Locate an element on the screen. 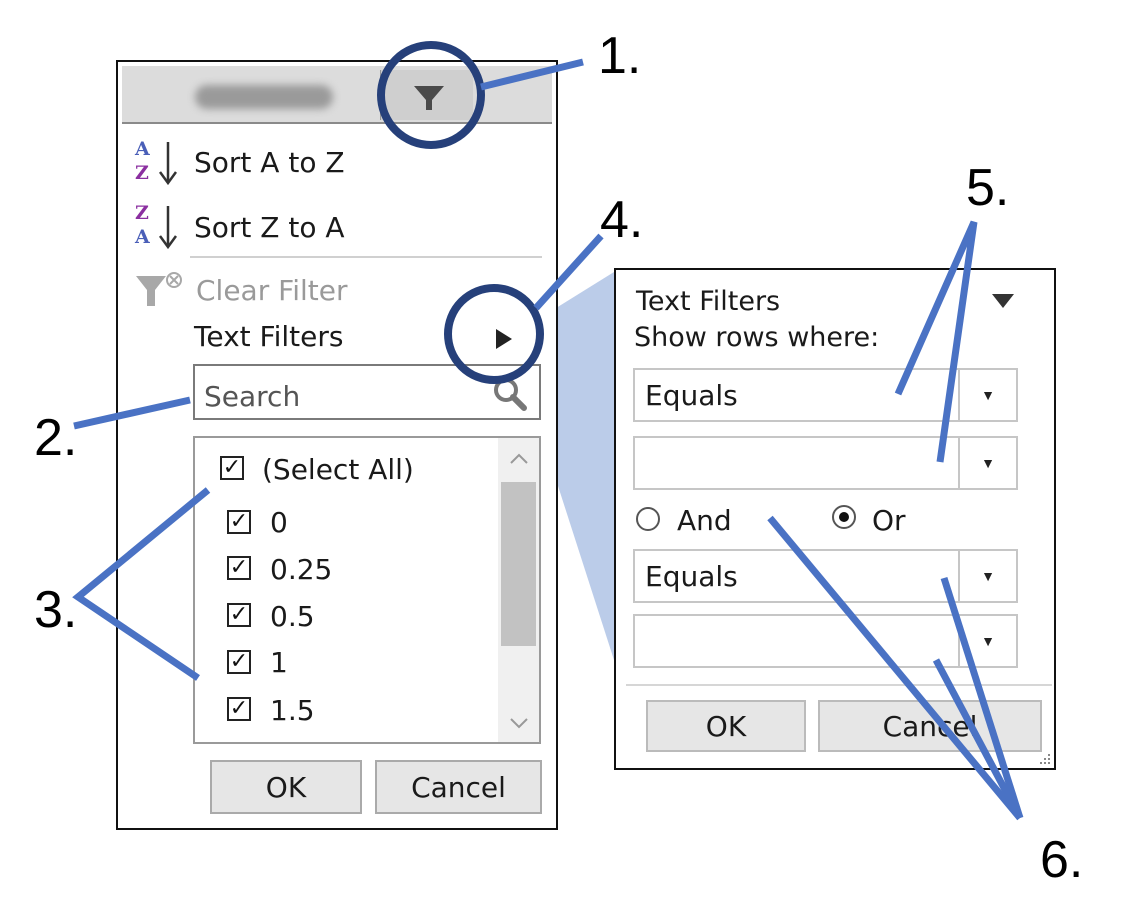 The height and width of the screenshot is (921, 1137). condition1-operator-value: Equals is located at coordinates (691, 395).